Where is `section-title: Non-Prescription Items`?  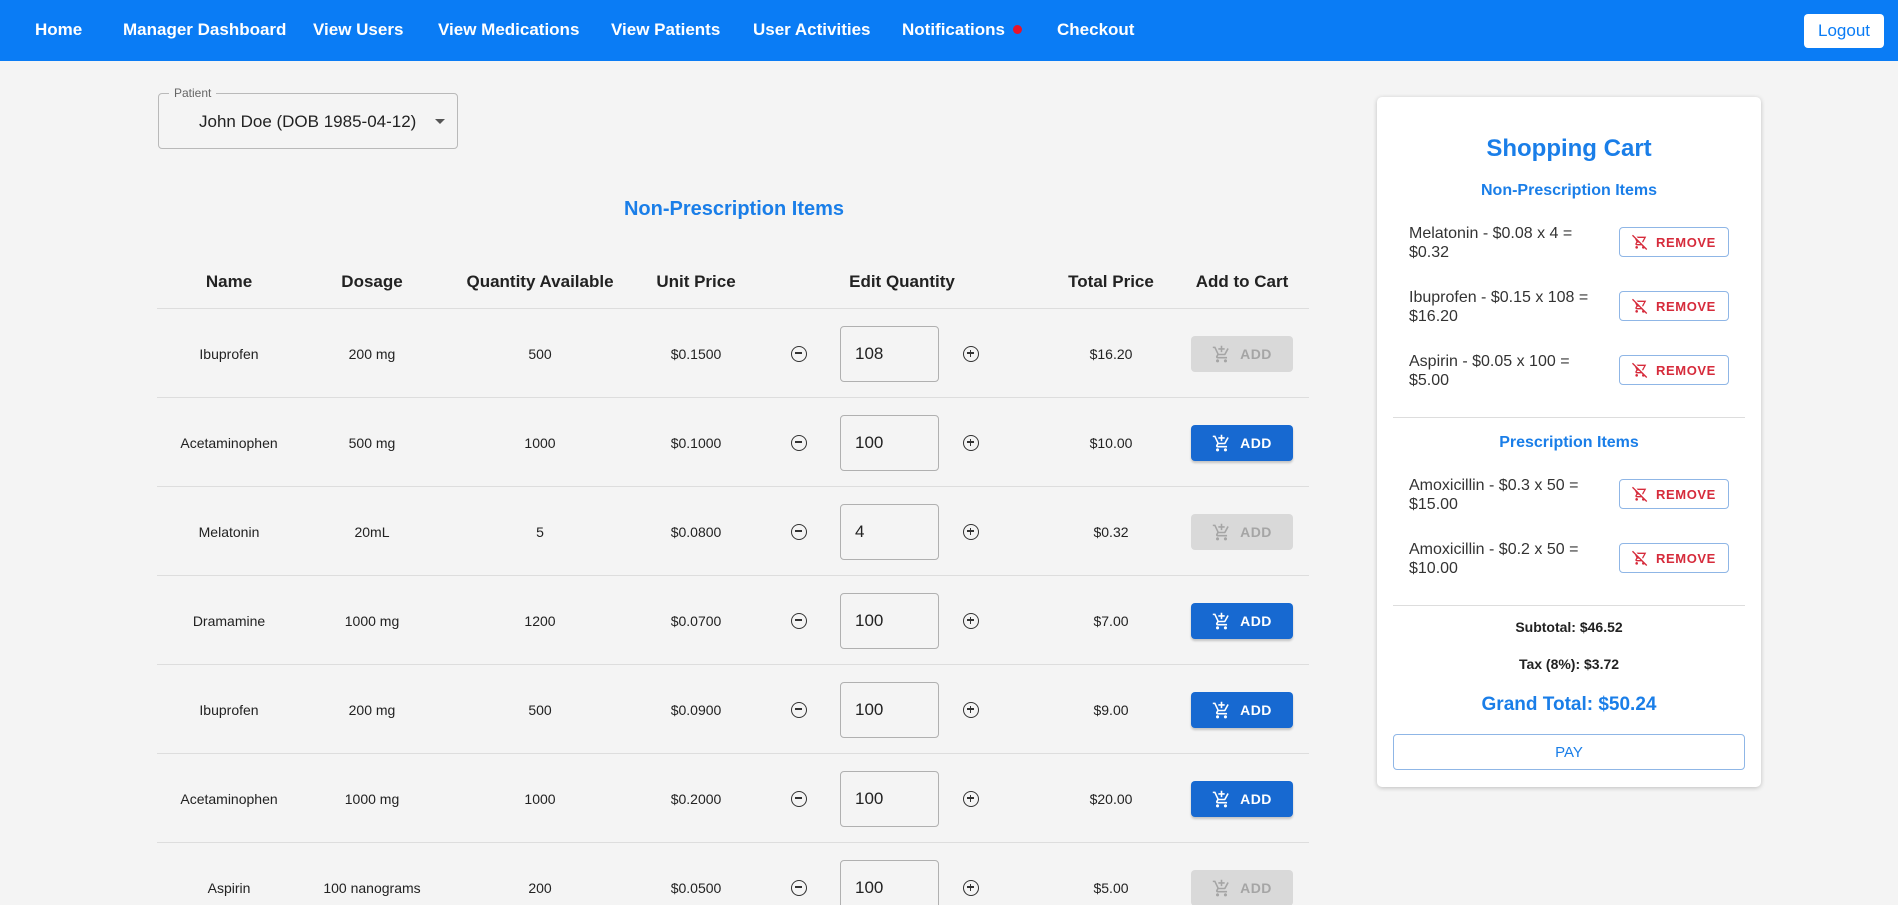 section-title: Non-Prescription Items is located at coordinates (734, 209).